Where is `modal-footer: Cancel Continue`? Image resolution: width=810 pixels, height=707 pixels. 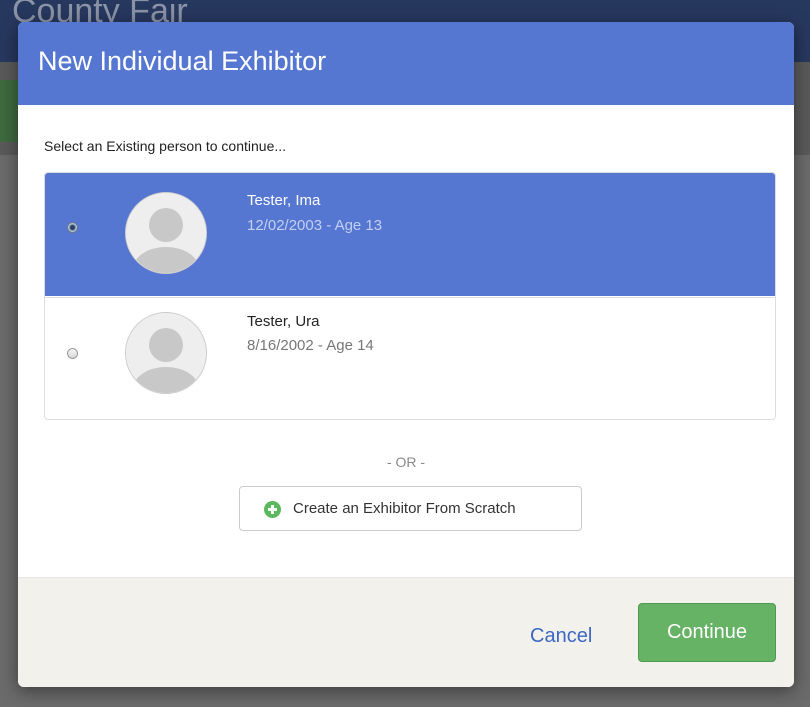 modal-footer: Cancel Continue is located at coordinates (406, 632).